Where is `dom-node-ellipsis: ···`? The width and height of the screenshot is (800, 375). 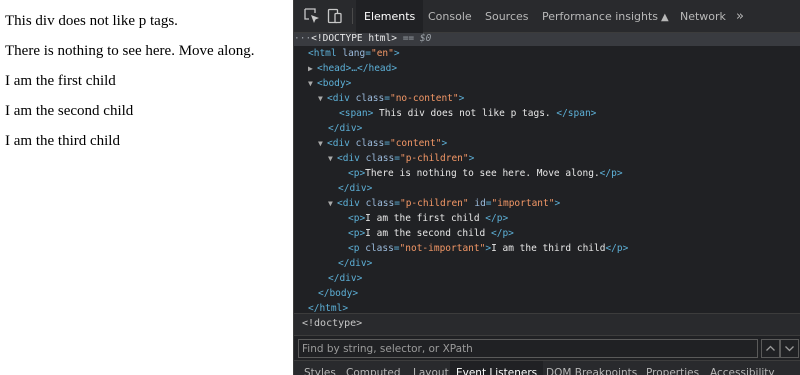
dom-node-ellipsis: ··· is located at coordinates (302, 38).